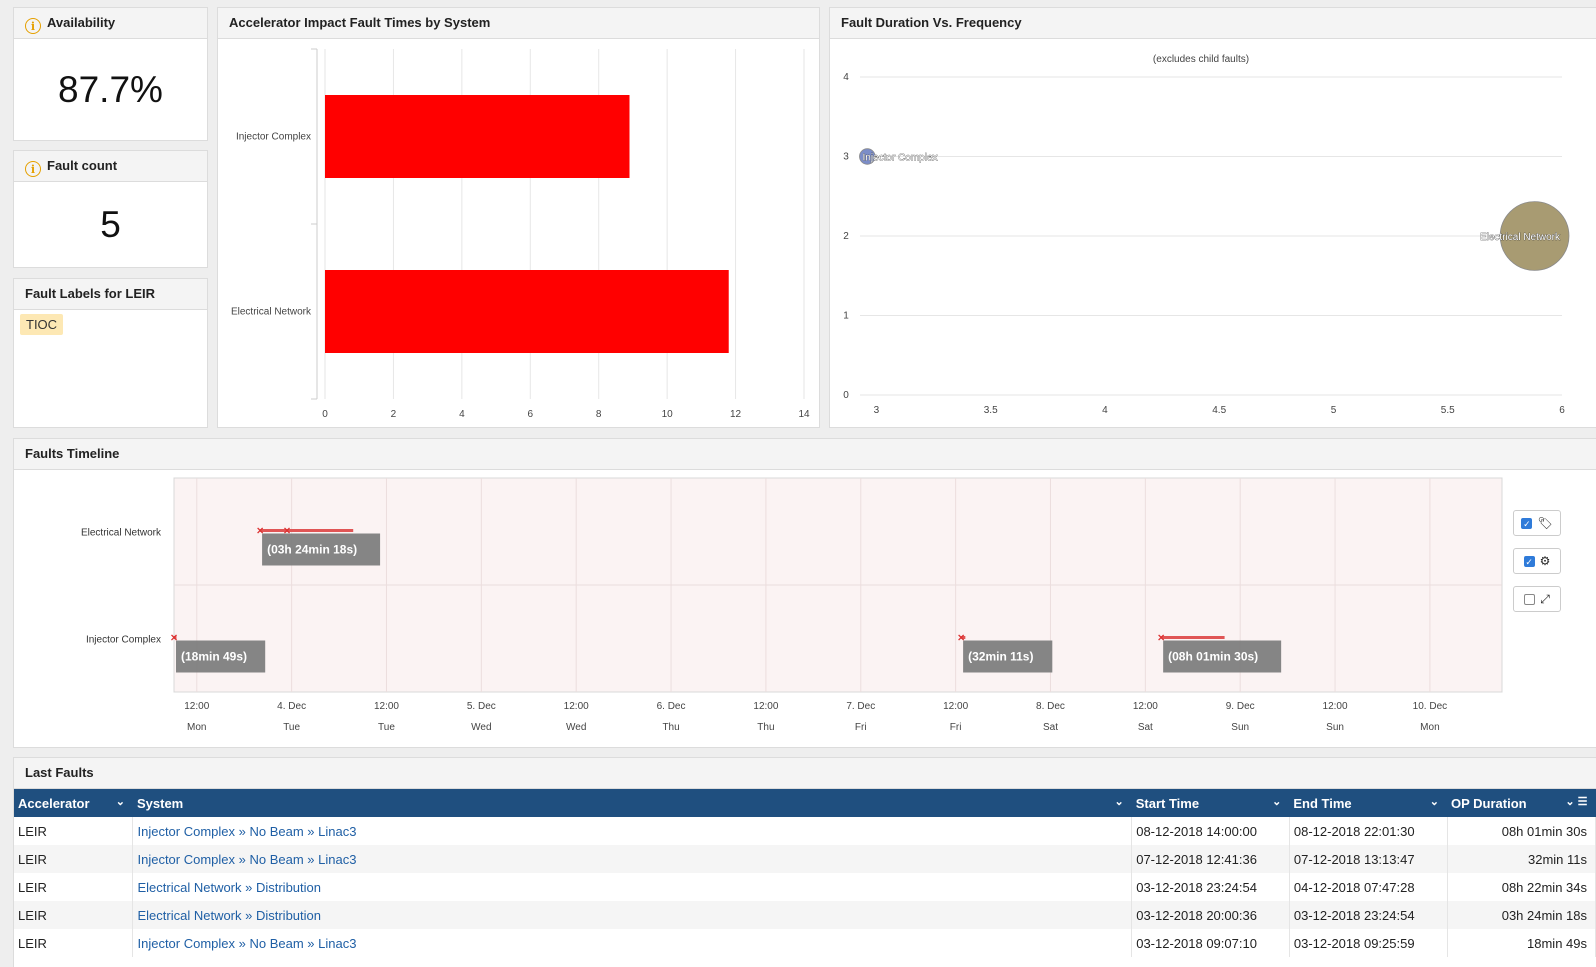 This screenshot has width=1596, height=967. Describe the element at coordinates (1520, 237) in the screenshot. I see `bubble-label: Electrical Network` at that location.